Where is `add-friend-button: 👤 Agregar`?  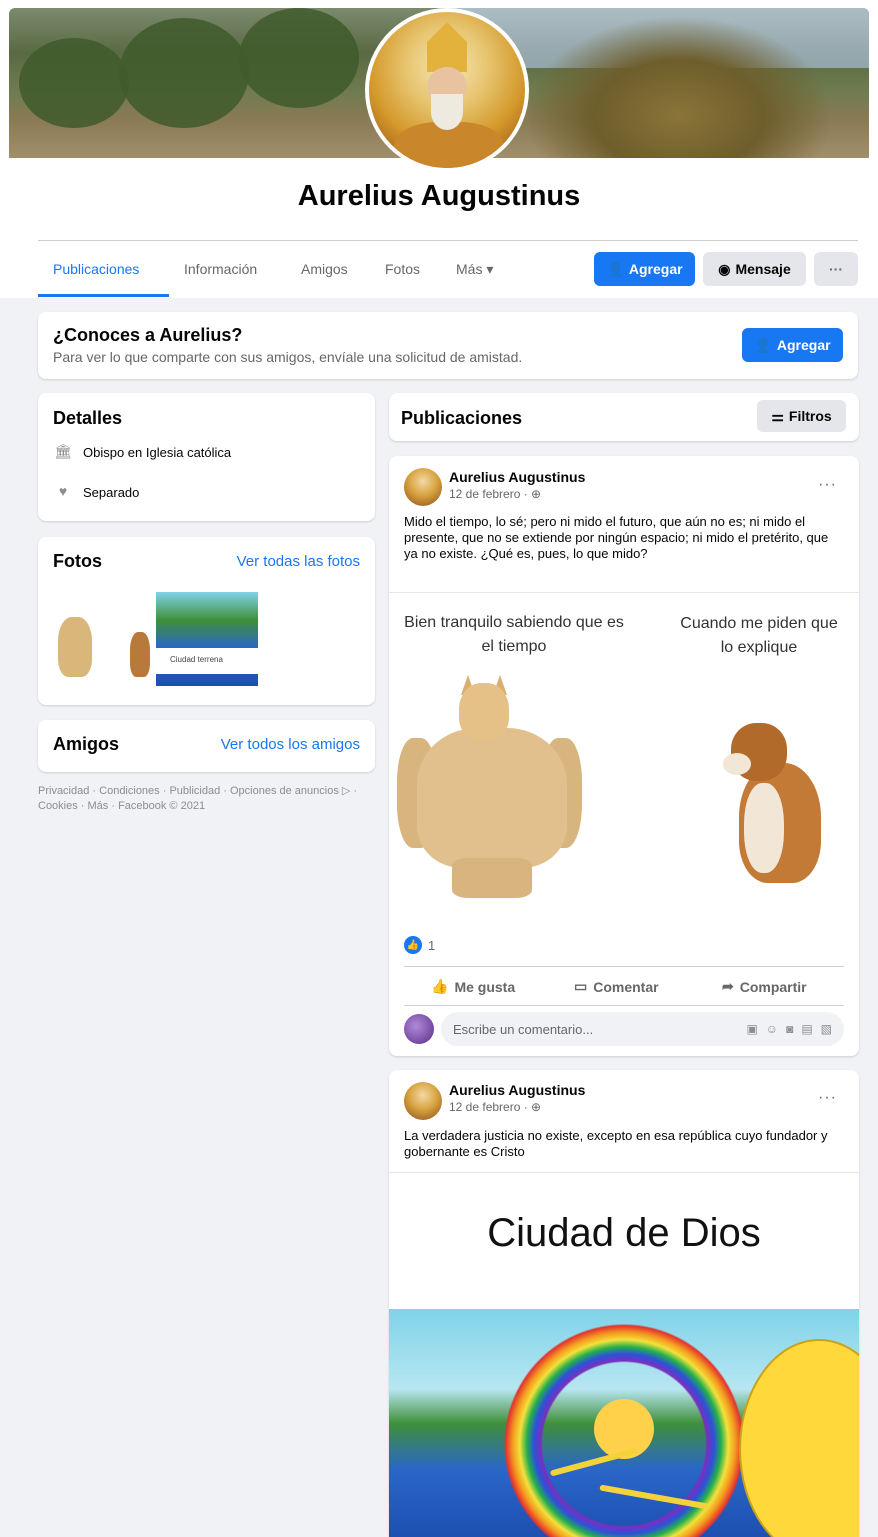
add-friend-button: 👤 Agregar is located at coordinates (644, 269).